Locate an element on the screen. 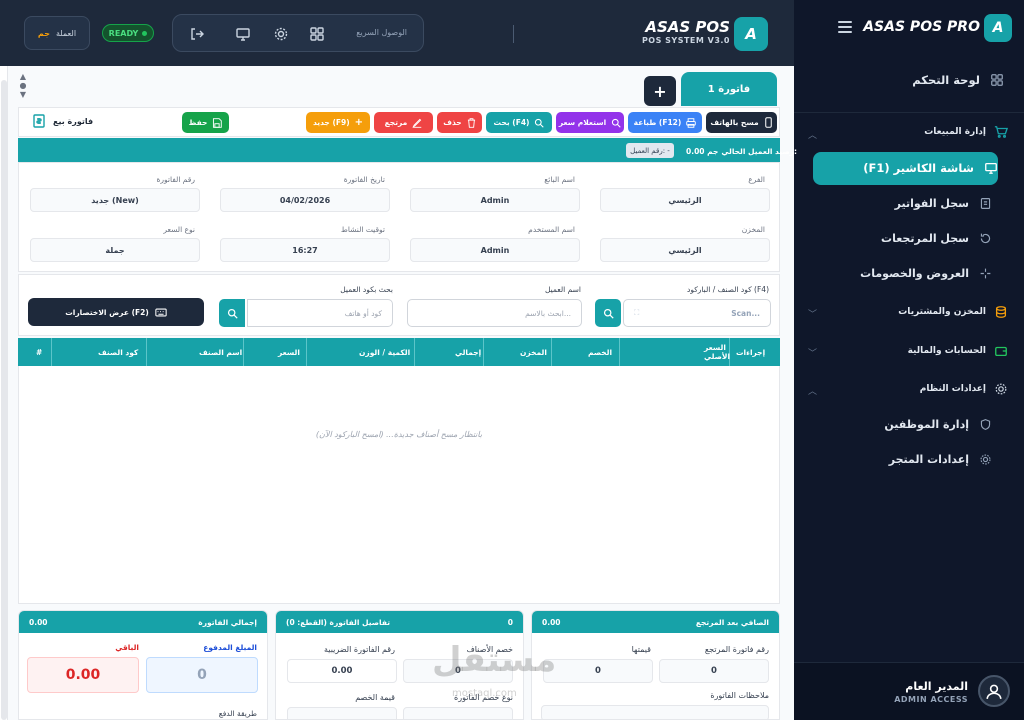 The height and width of the screenshot is (720, 1024). sidebar-item-label: سجل المرتجعات is located at coordinates (925, 238).